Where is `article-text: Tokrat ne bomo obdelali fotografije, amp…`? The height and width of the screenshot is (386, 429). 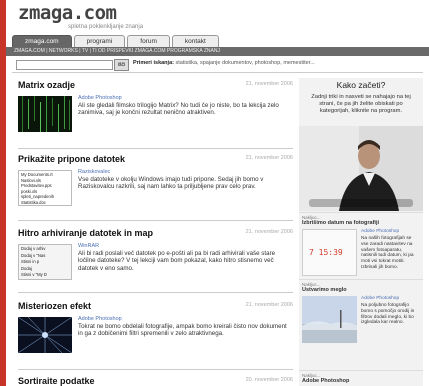 article-text: Tokrat ne bomo obdelali fotografije, amp… is located at coordinates (182, 330).